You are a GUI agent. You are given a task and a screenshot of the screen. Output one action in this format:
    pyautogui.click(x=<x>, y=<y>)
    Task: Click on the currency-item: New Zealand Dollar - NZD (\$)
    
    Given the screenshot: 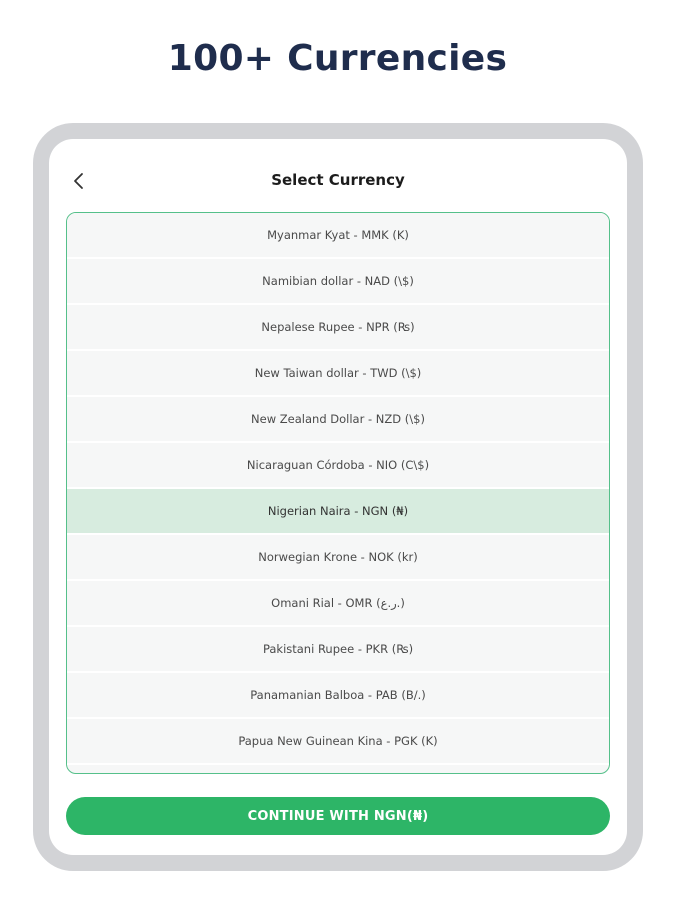 What is the action you would take?
    pyautogui.click(x=338, y=420)
    